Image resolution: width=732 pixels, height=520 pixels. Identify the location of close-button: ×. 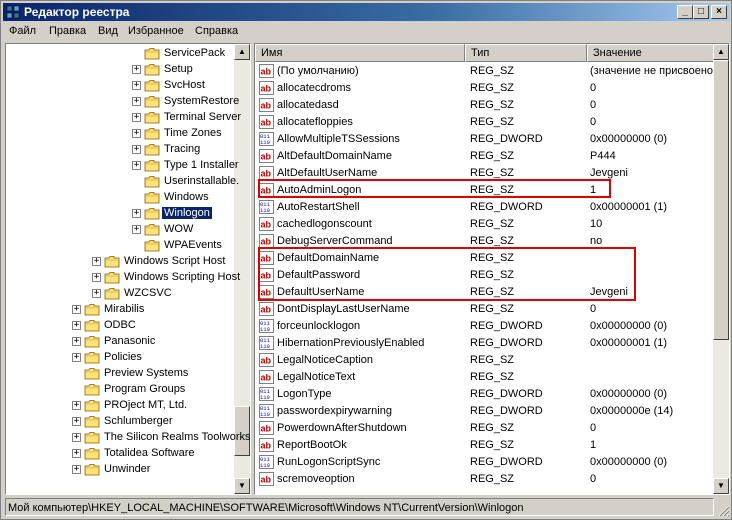
(719, 12).